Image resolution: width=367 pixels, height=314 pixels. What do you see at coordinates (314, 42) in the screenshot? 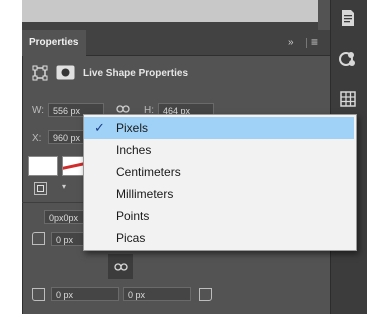
I see `panel-menu-button: ≡` at bounding box center [314, 42].